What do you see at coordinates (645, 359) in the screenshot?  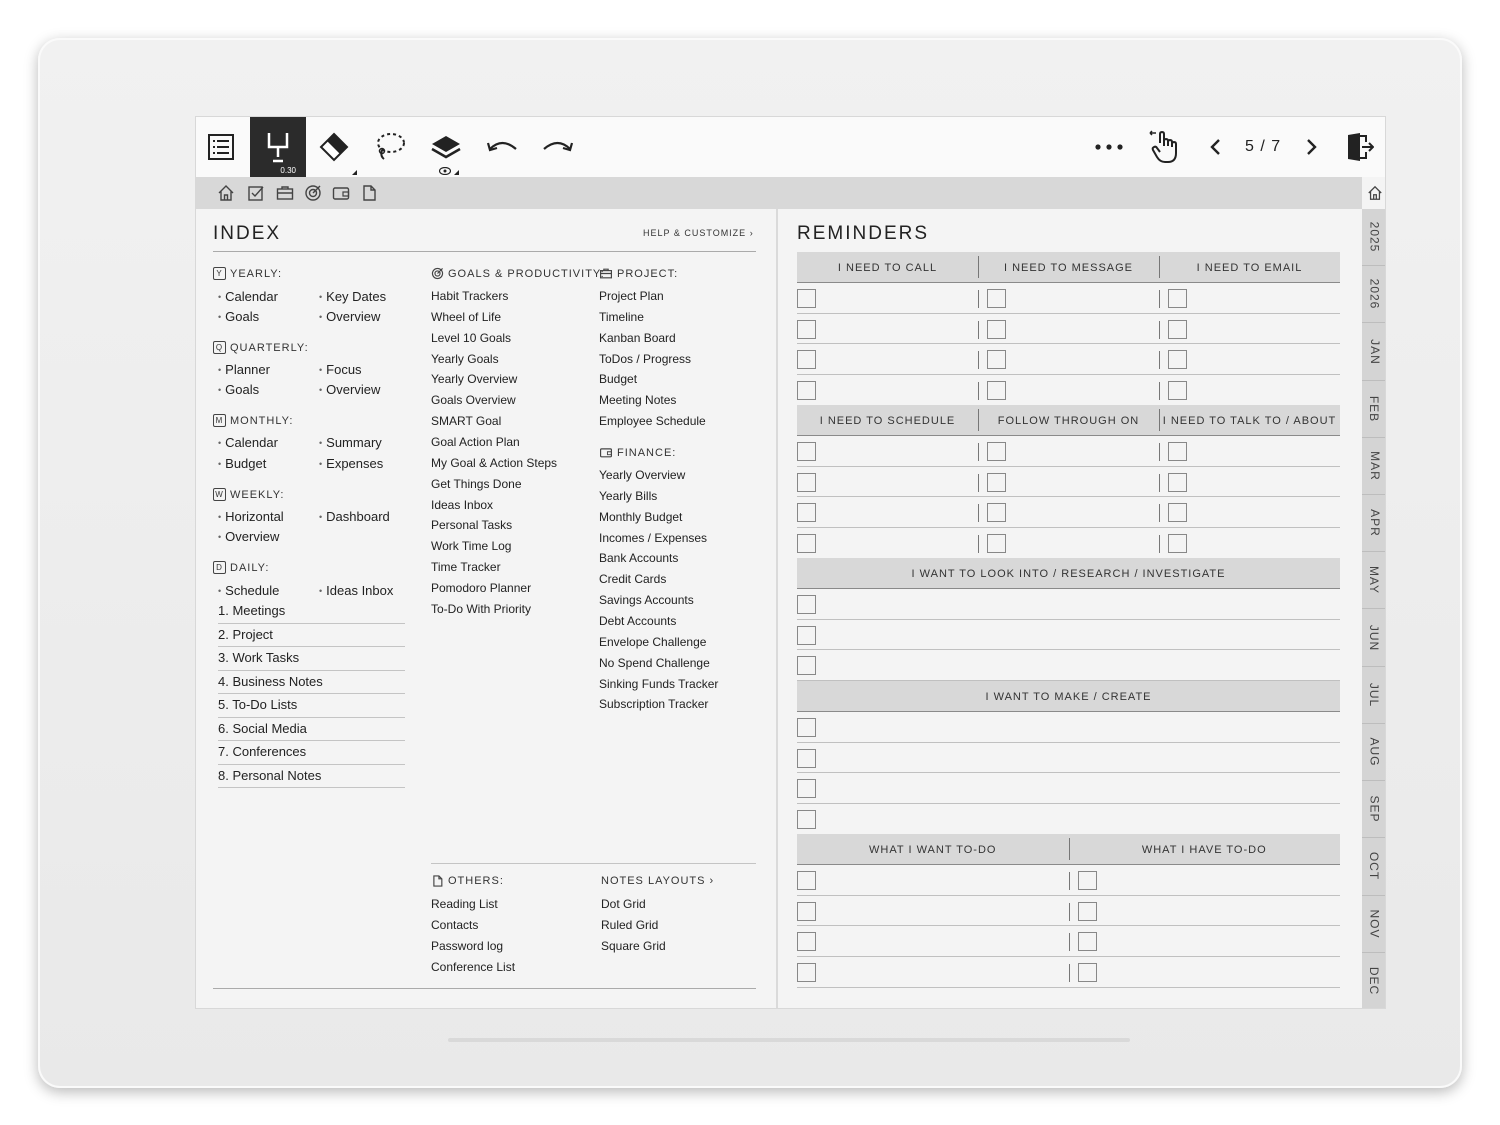 I see `project-link: ToDos / Progress` at bounding box center [645, 359].